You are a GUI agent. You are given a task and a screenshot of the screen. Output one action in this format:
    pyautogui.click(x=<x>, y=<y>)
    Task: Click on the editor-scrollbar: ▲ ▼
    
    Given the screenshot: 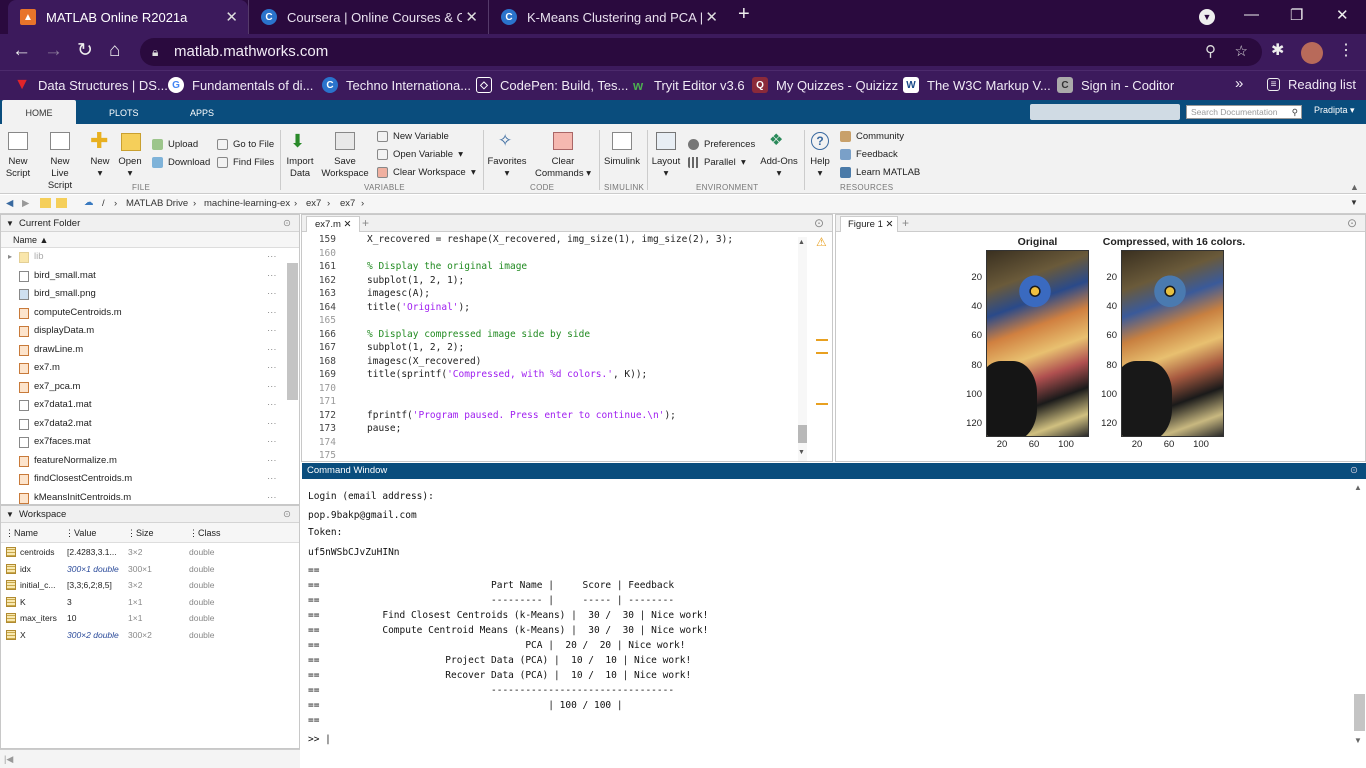 What is the action you would take?
    pyautogui.click(x=802, y=349)
    